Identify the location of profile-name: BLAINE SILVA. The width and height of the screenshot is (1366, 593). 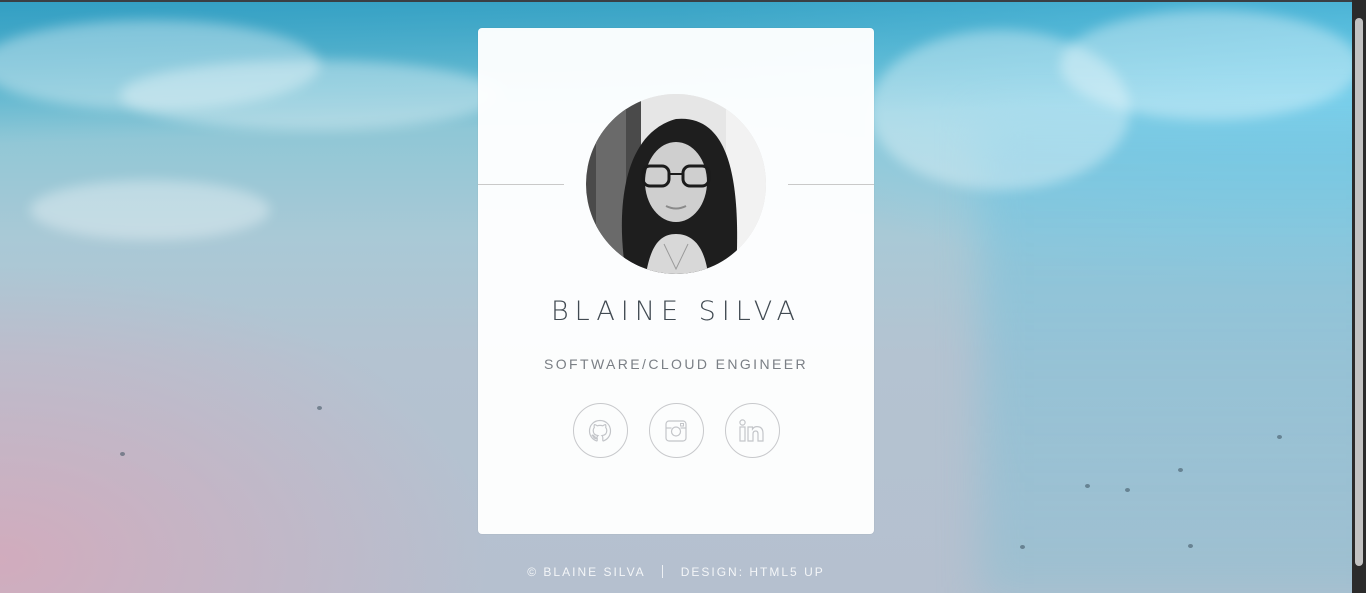
(675, 311).